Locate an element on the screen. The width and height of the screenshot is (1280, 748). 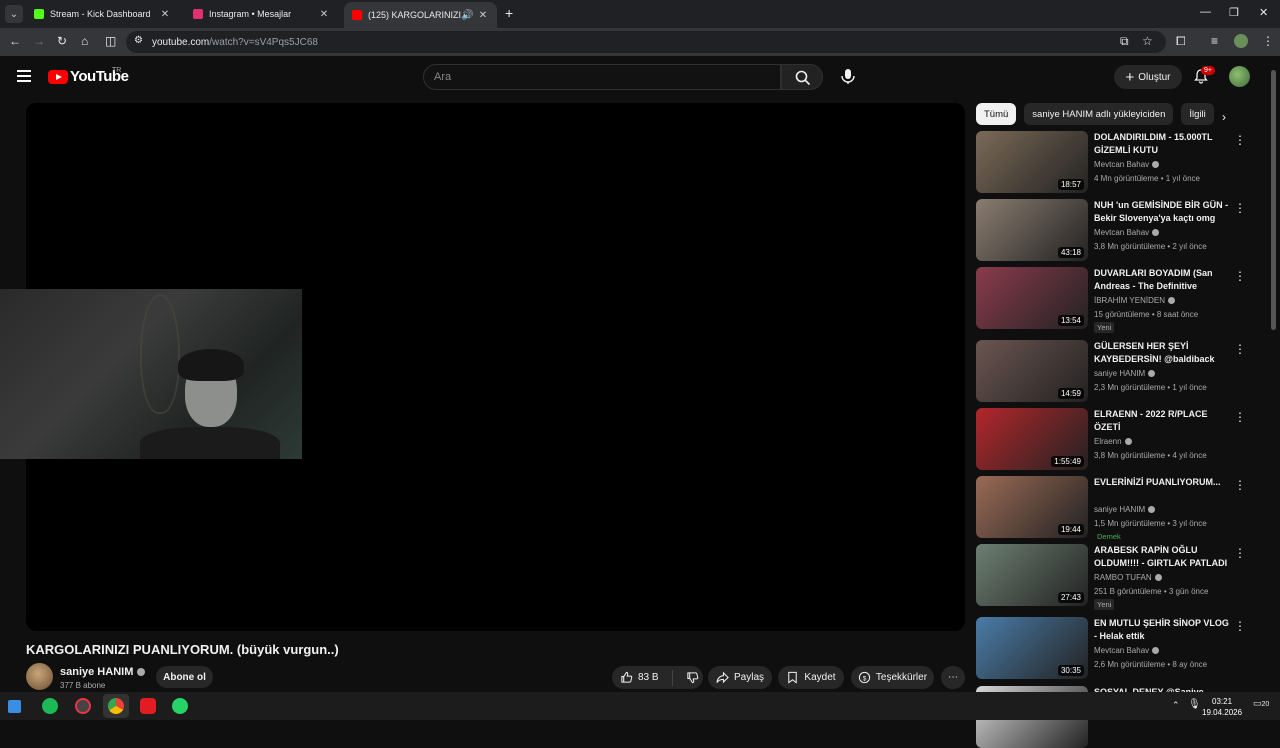
video-thumbnail: 19:44 is located at coordinates (1032, 507).